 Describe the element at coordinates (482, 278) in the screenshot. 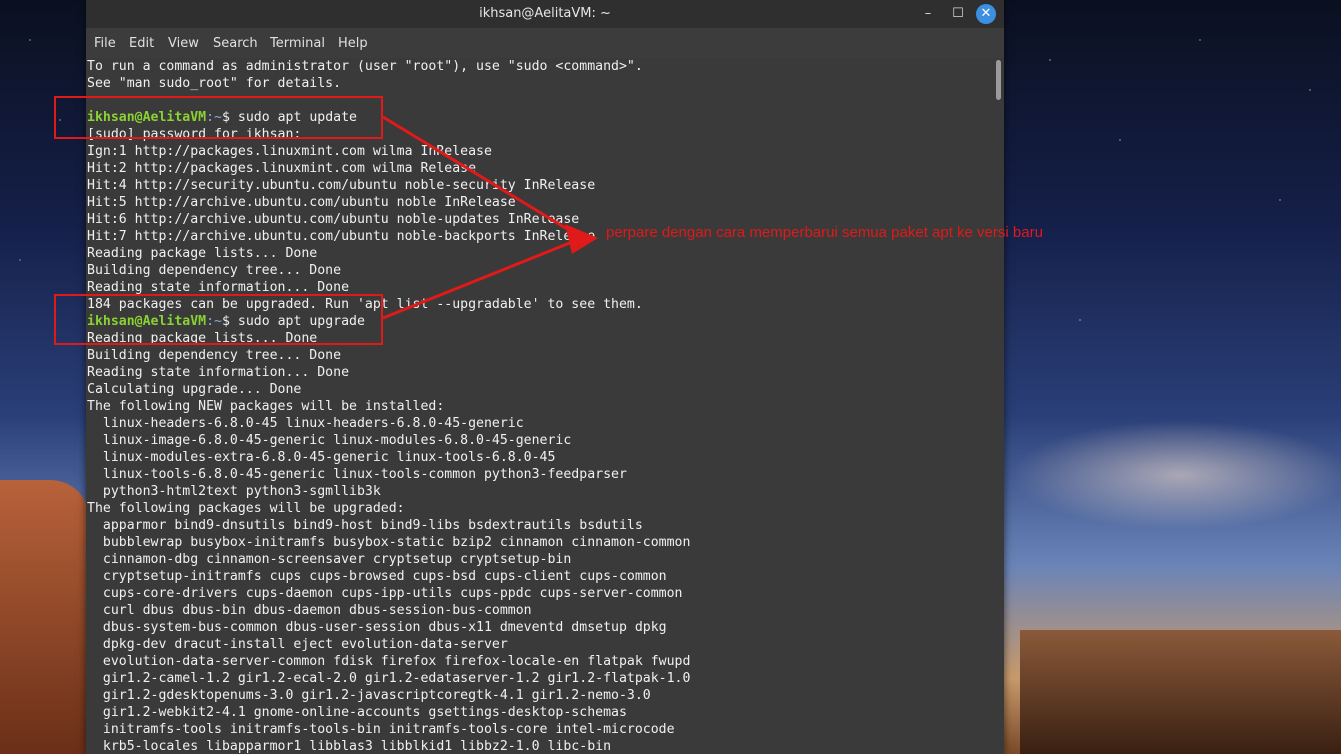

I see `arrow-line-upgrade` at that location.